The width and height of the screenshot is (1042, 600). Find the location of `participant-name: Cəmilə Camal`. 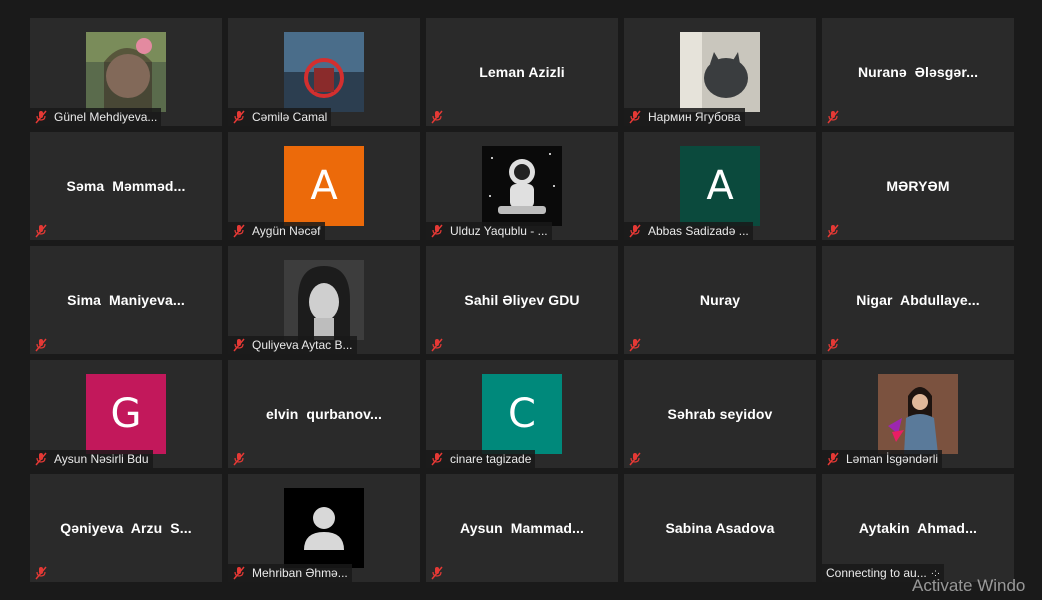

participant-name: Cəmilə Camal is located at coordinates (290, 117).